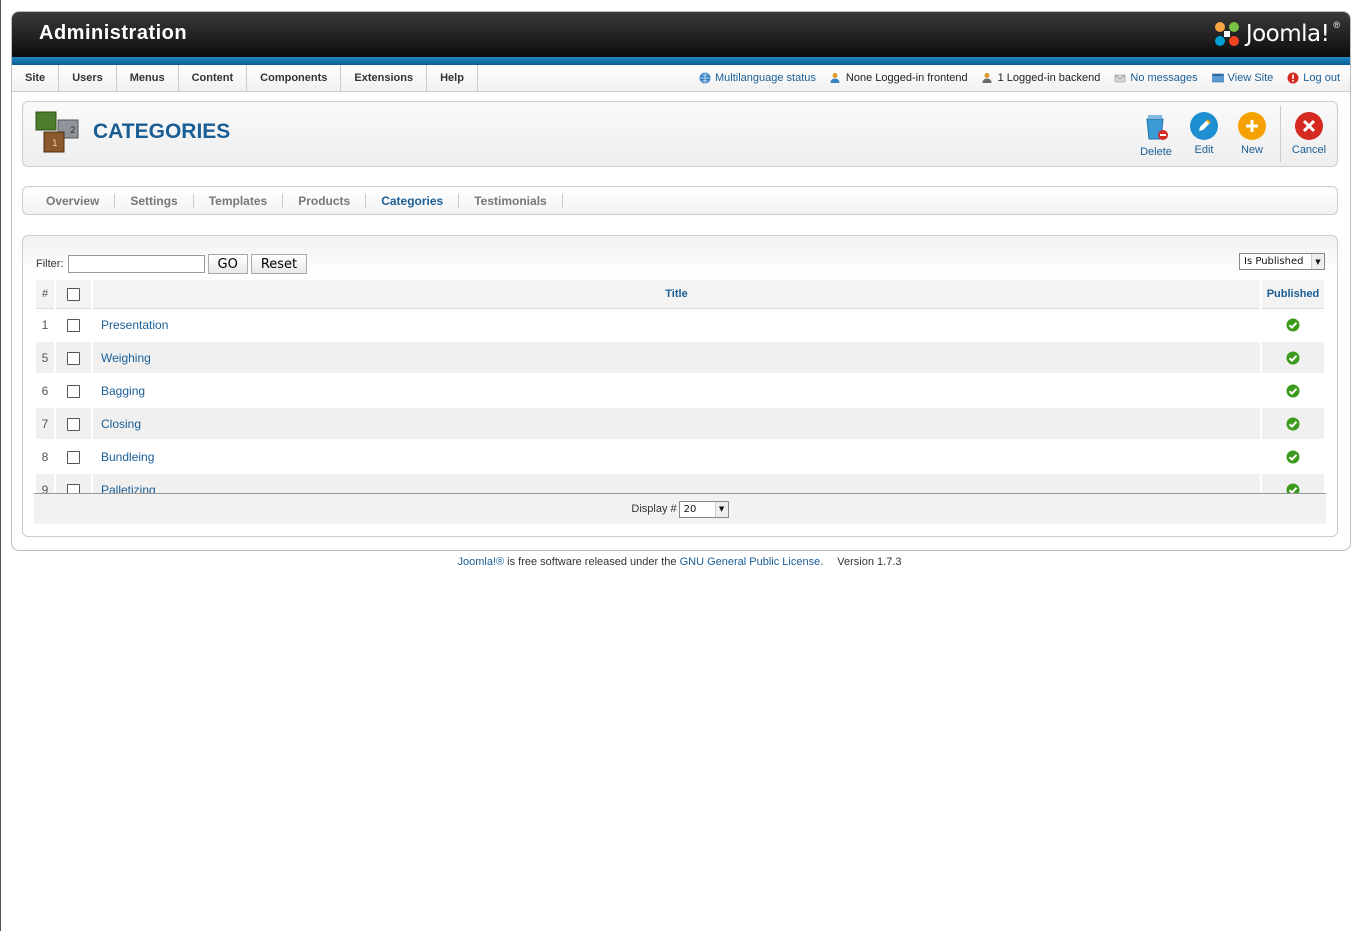 The height and width of the screenshot is (931, 1359). Describe the element at coordinates (765, 78) in the screenshot. I see `multilanguage-status-link: Multilanguage status` at that location.